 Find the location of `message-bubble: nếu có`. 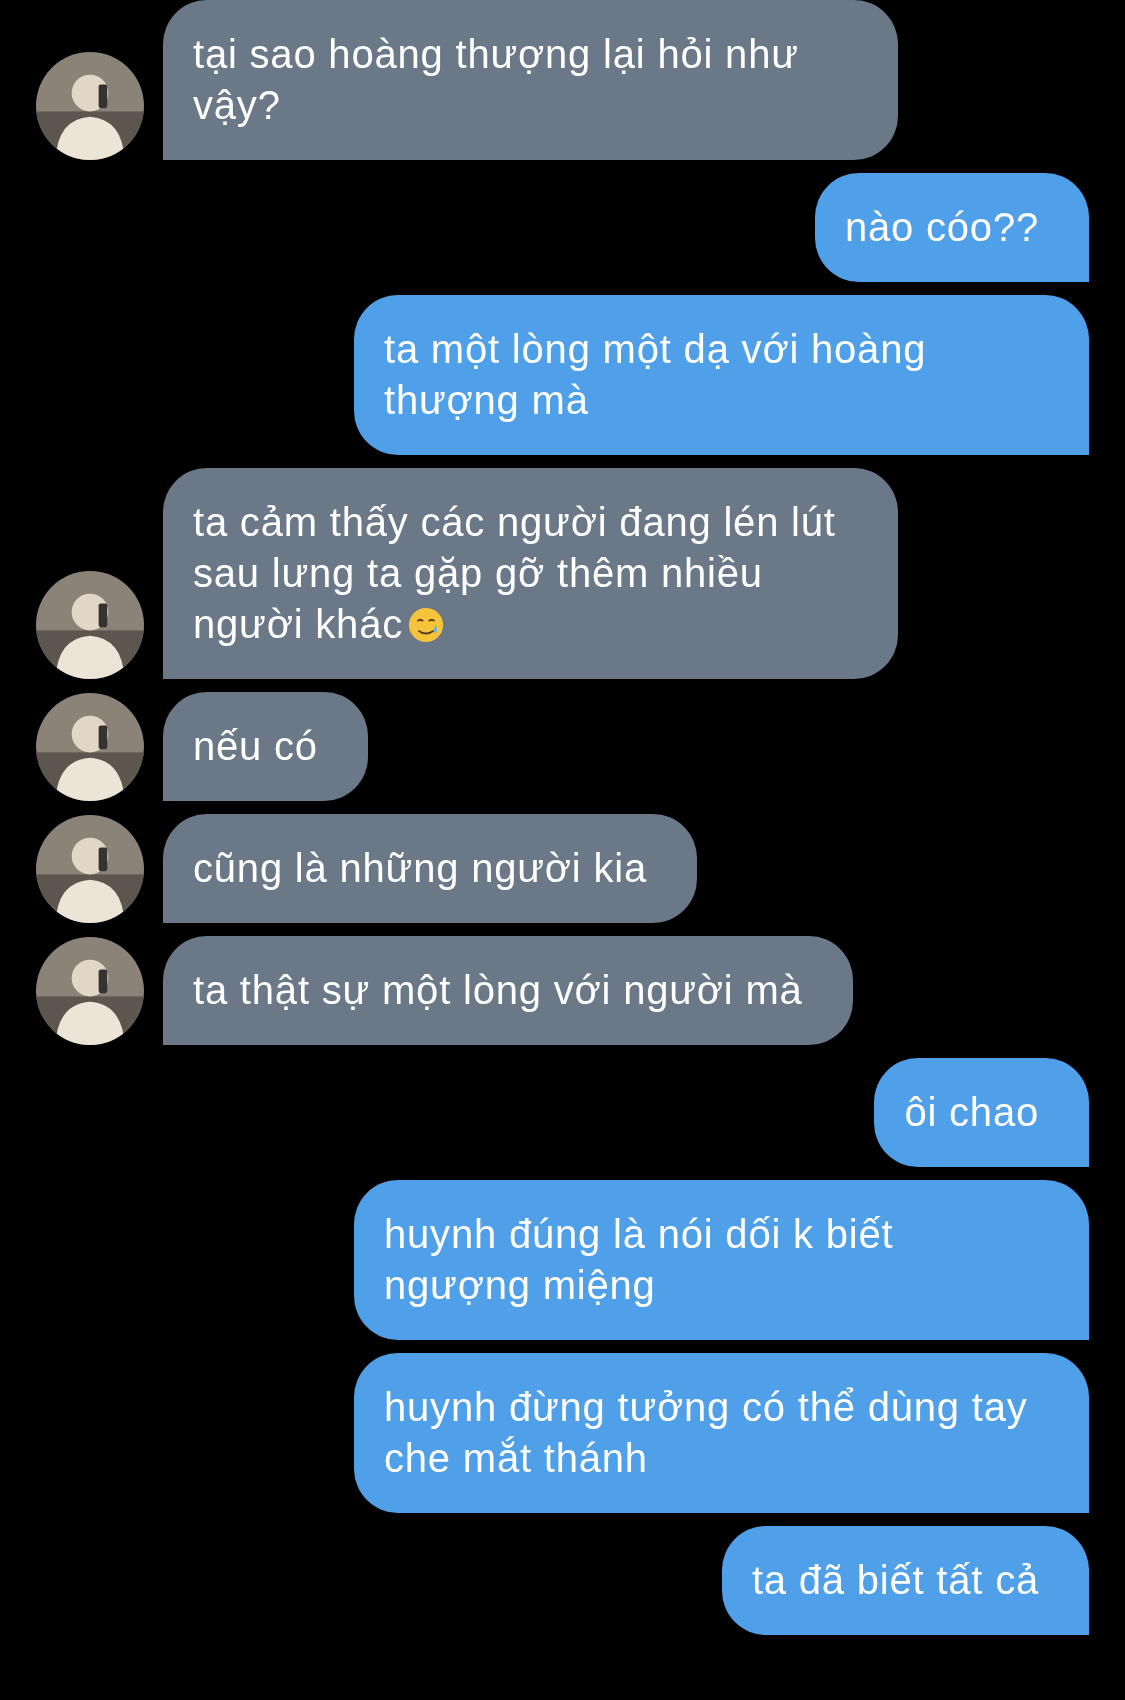

message-bubble: nếu có is located at coordinates (265, 746).